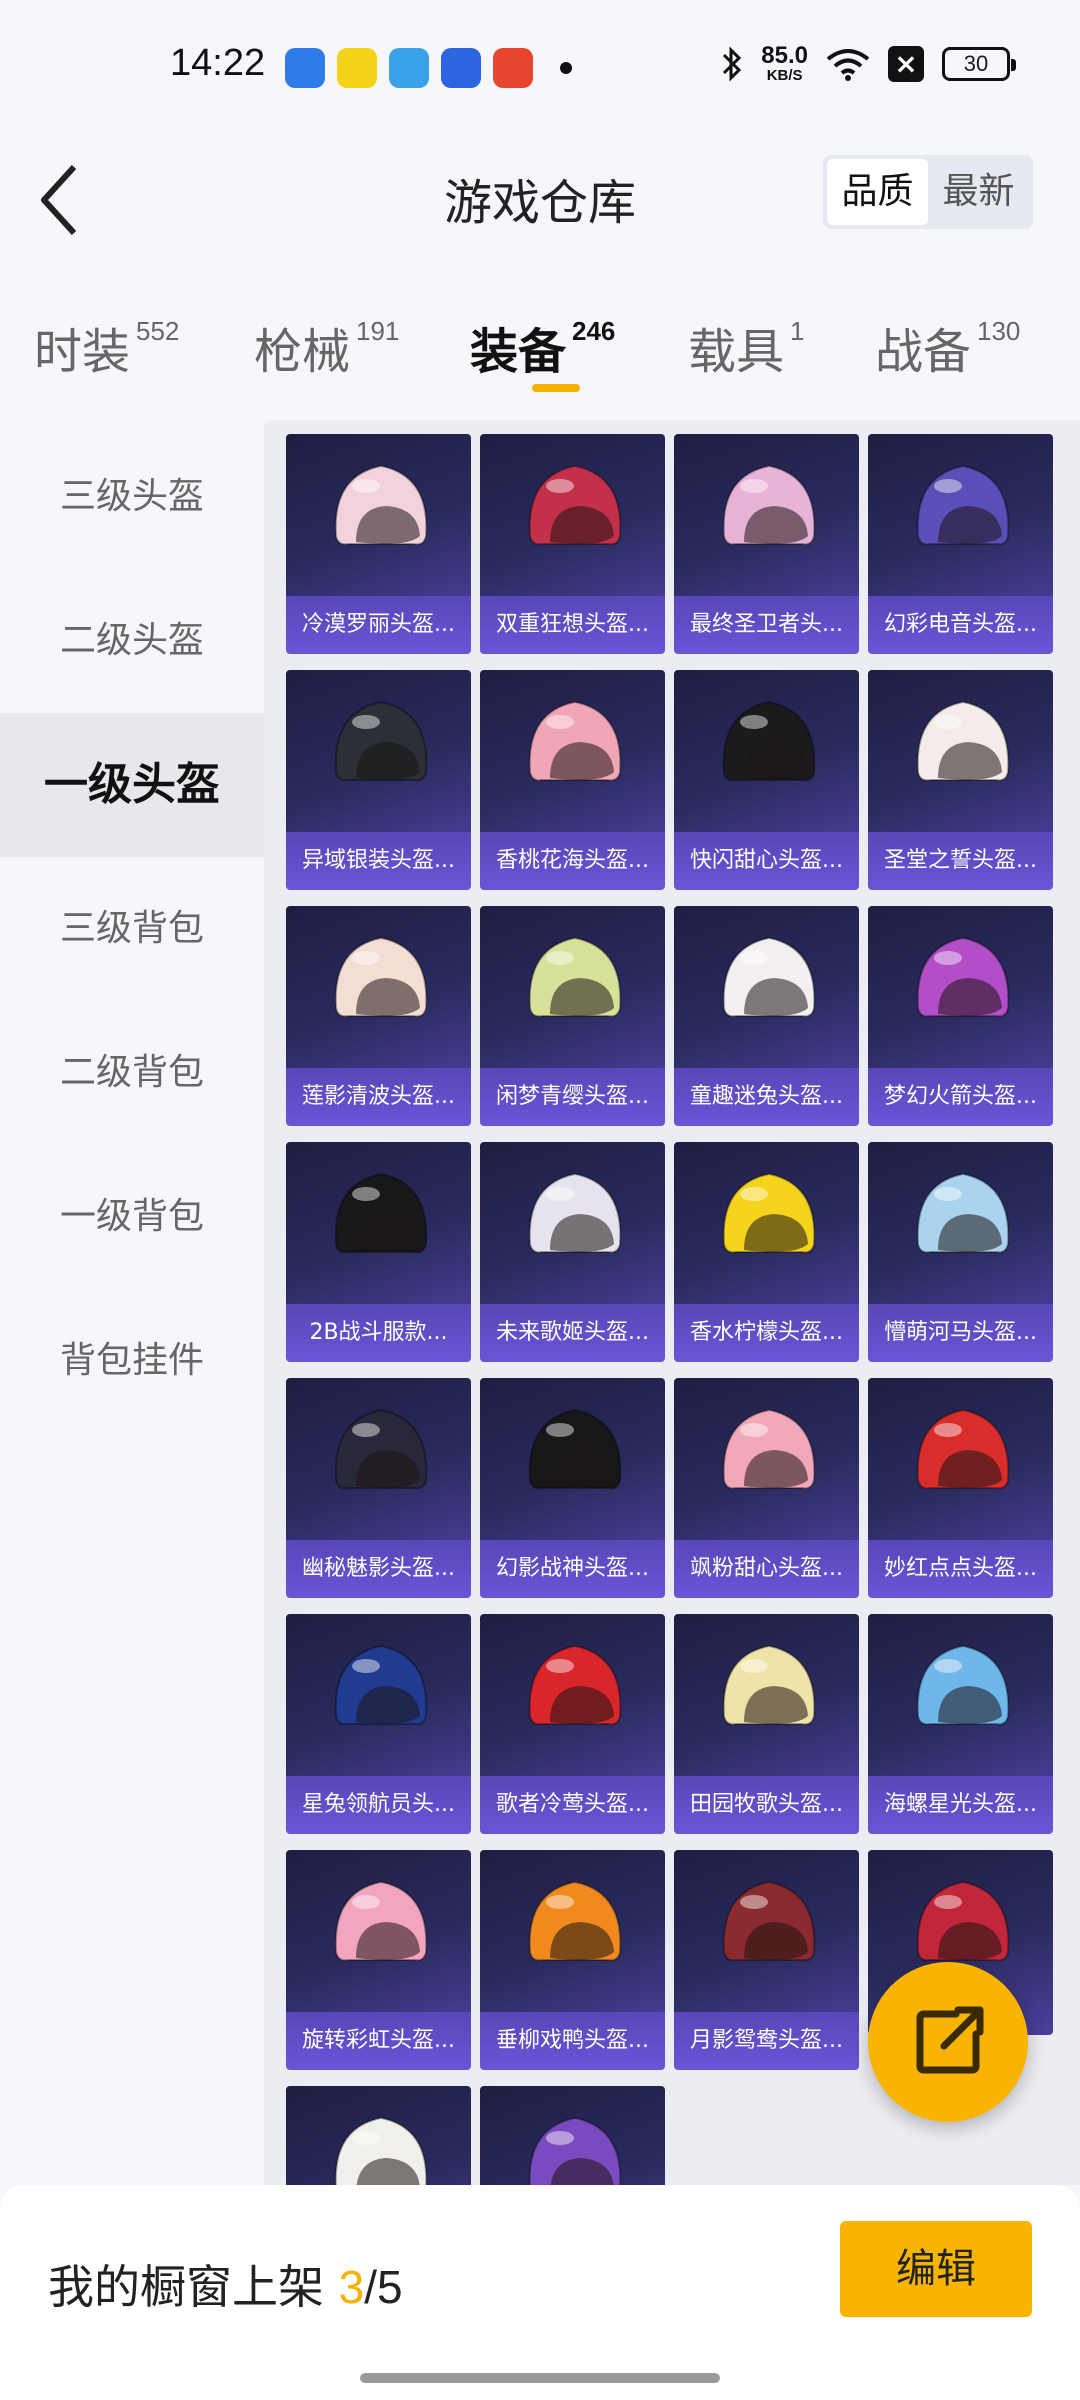  Describe the element at coordinates (594, 331) in the screenshot. I see `tab-count: 246` at that location.